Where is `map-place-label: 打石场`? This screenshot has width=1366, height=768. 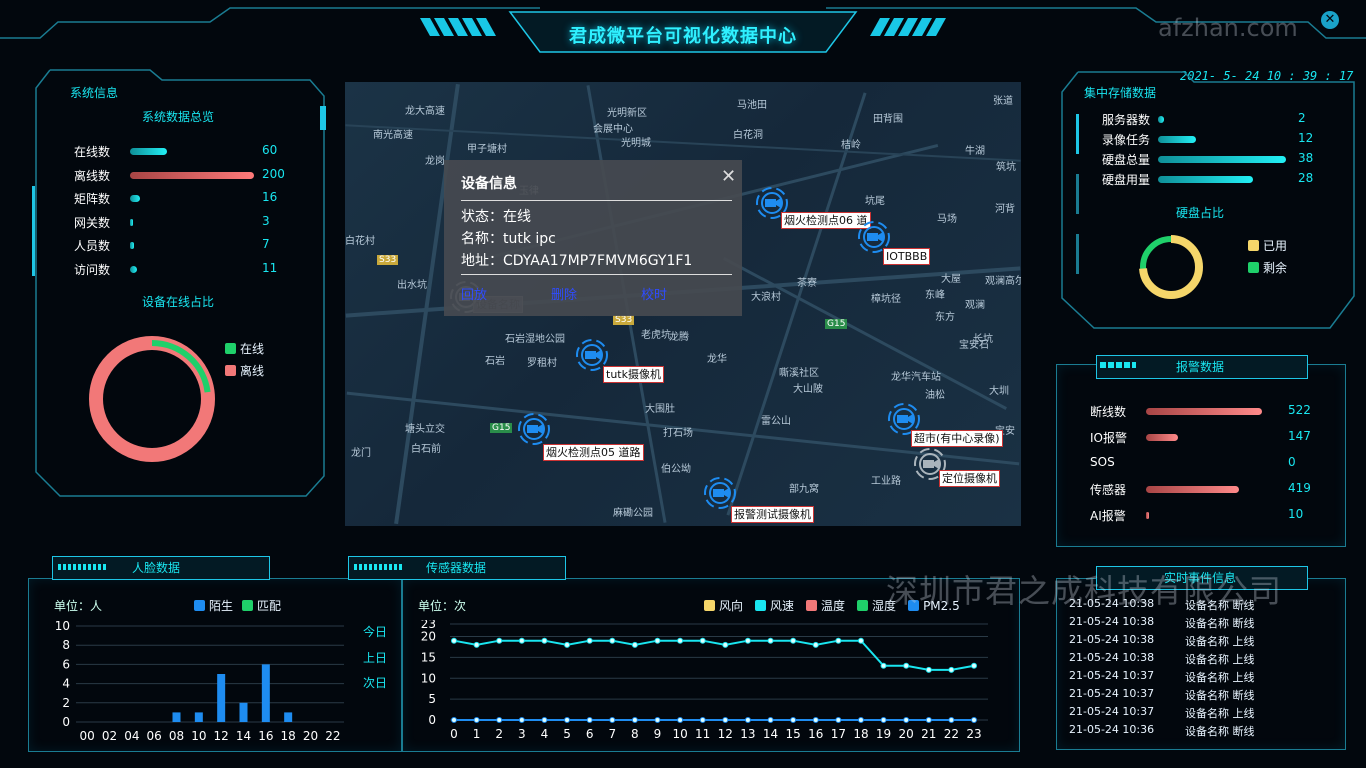 map-place-label: 打石场 is located at coordinates (678, 433).